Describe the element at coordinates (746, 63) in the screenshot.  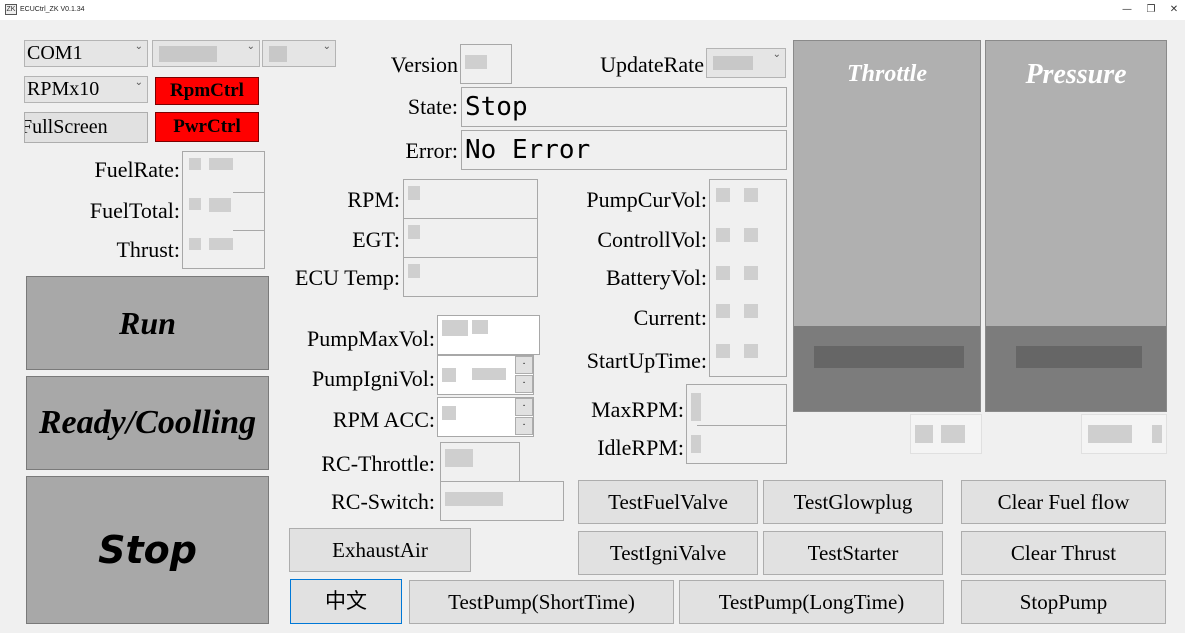
I see `update-rate-select: ⌄` at that location.